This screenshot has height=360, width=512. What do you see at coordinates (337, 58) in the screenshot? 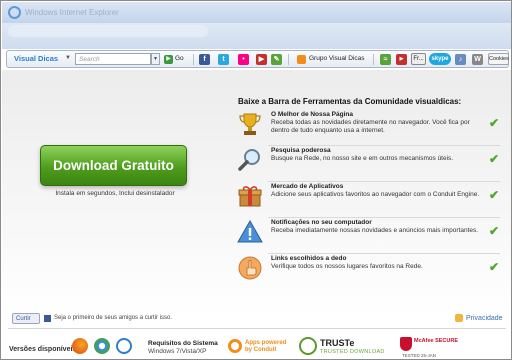
I see `group-button: Grupo Visual Dicas` at bounding box center [337, 58].